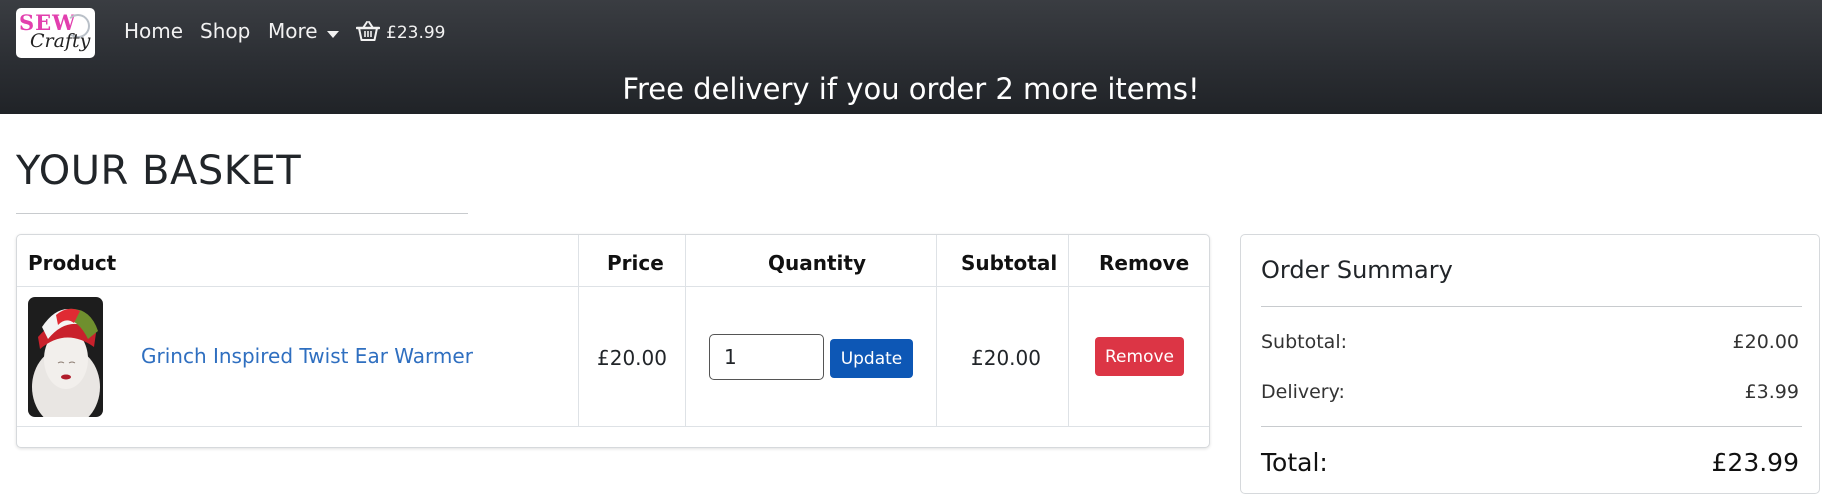  Describe the element at coordinates (225, 31) in the screenshot. I see `nav-link-shop: Shop` at that location.